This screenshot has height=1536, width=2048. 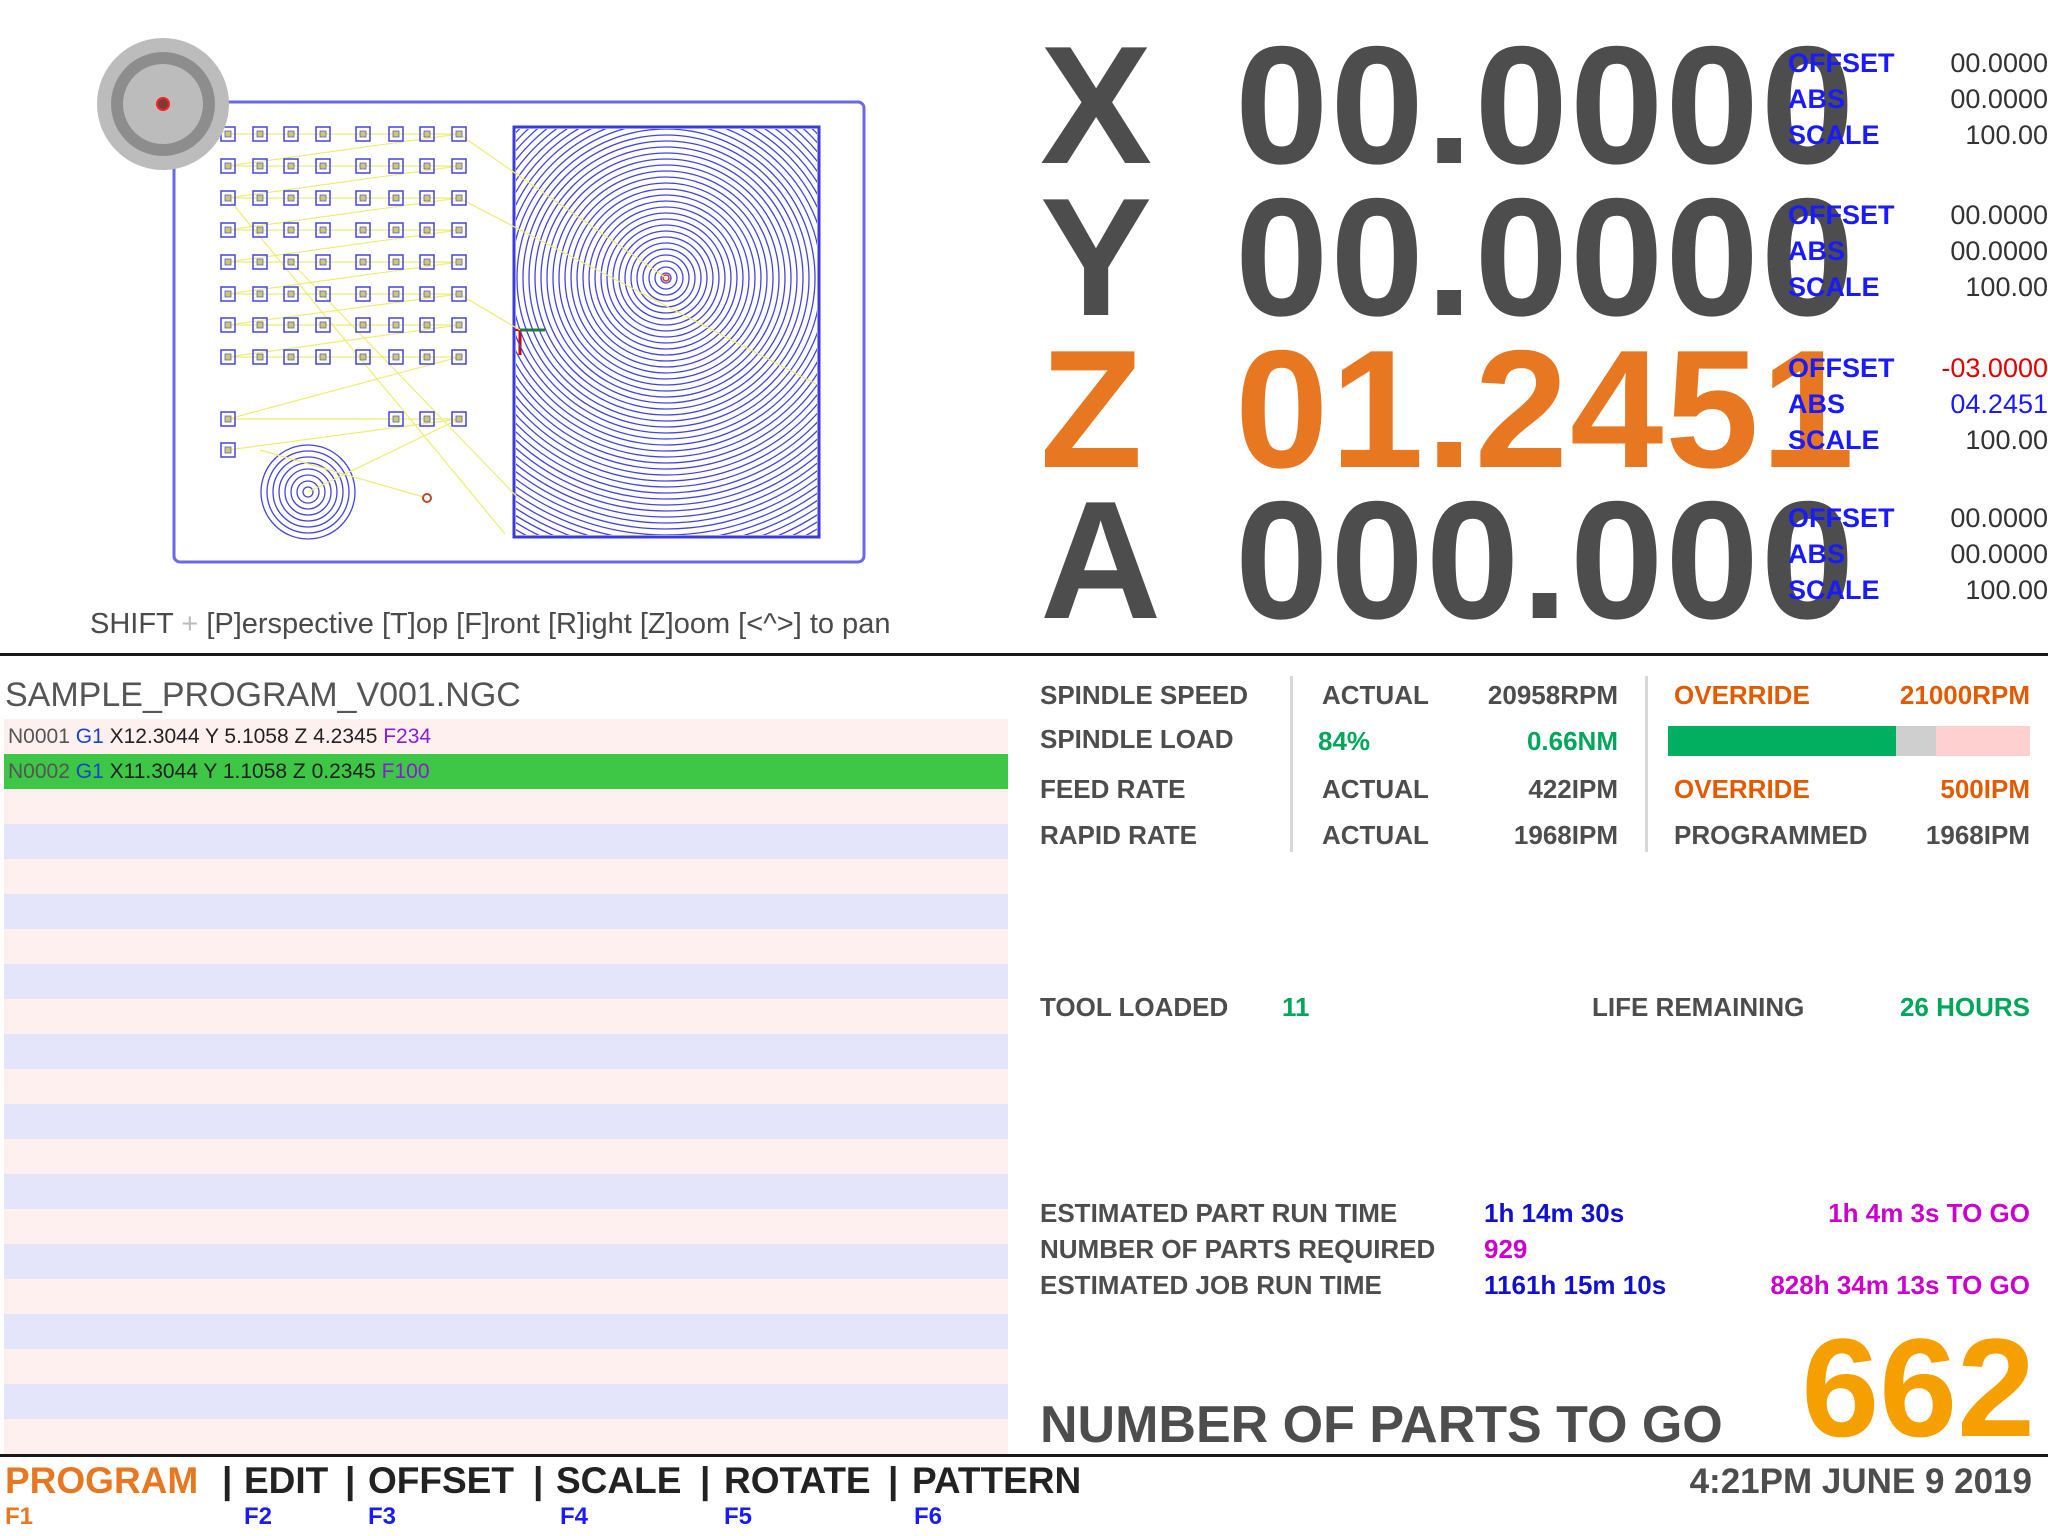 I want to click on gcode-line: N0001 G1 X12.3044 Y 5.1058 Z 4.2345 F234, so click(x=506, y=736).